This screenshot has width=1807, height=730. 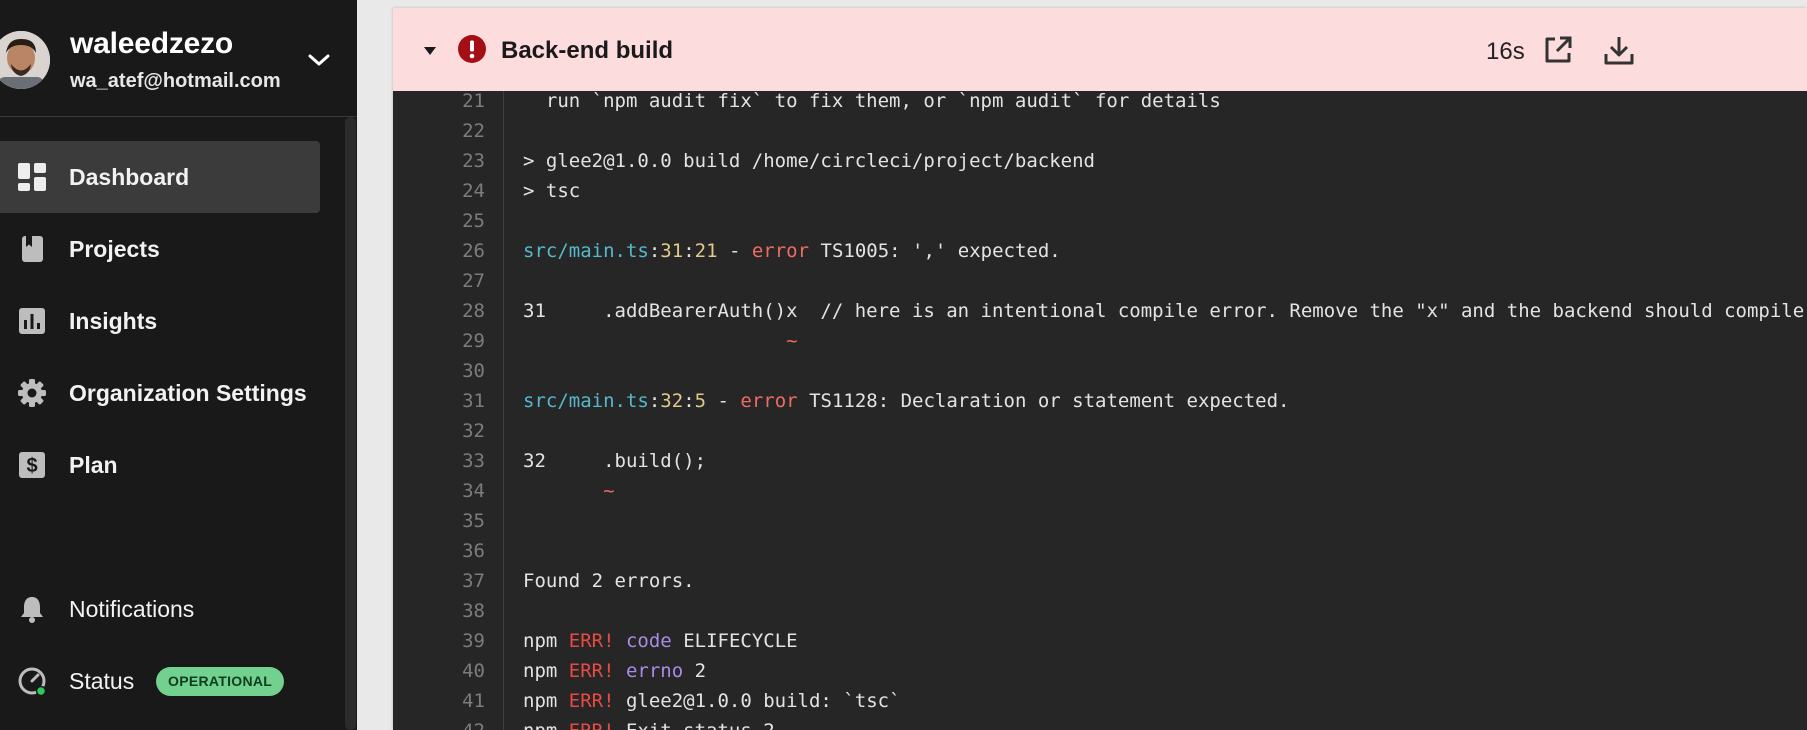 I want to click on line-number: 36, so click(x=473, y=551).